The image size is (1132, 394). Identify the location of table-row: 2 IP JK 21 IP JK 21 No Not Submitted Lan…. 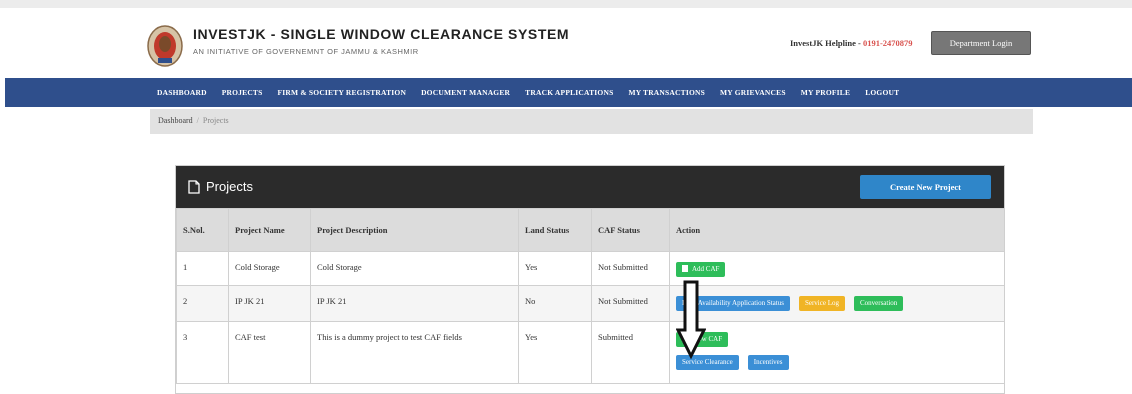
(590, 303).